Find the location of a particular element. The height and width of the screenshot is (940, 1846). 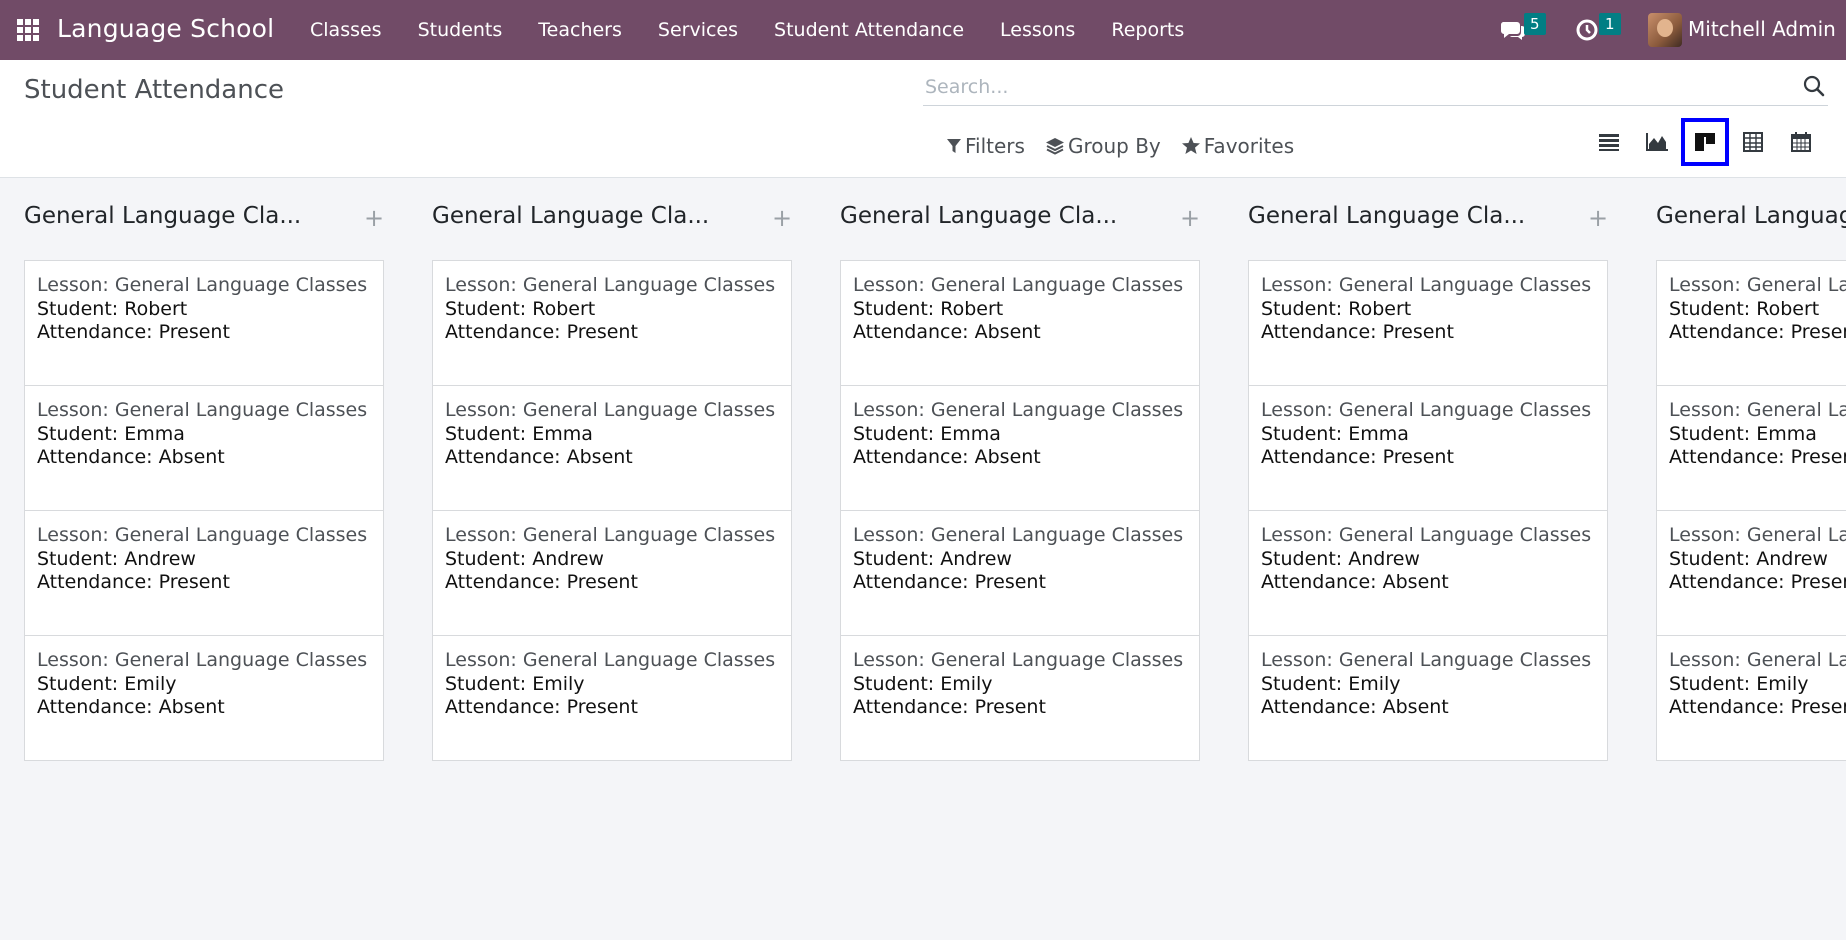

calendar-icon is located at coordinates (1801, 142).